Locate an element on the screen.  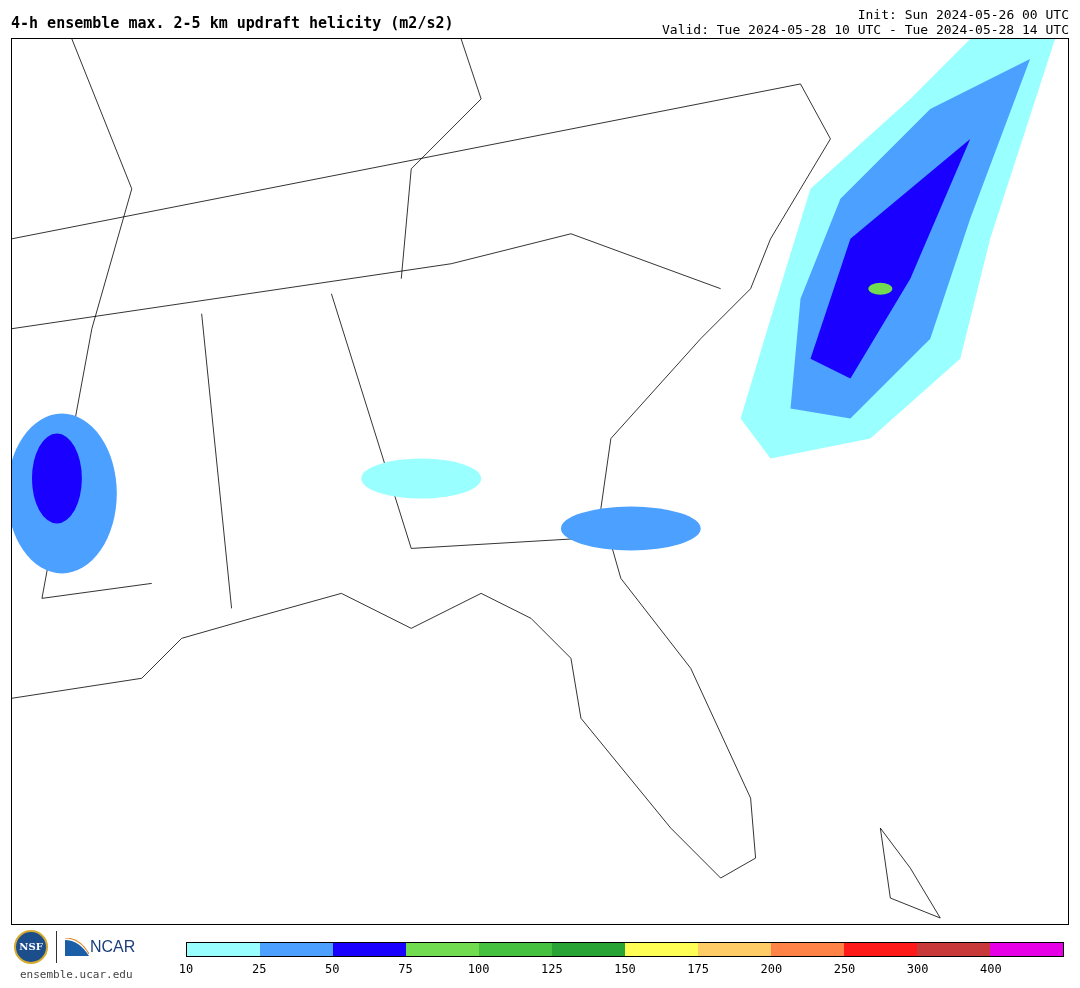
scale-label: 50 is located at coordinates (332, 969).